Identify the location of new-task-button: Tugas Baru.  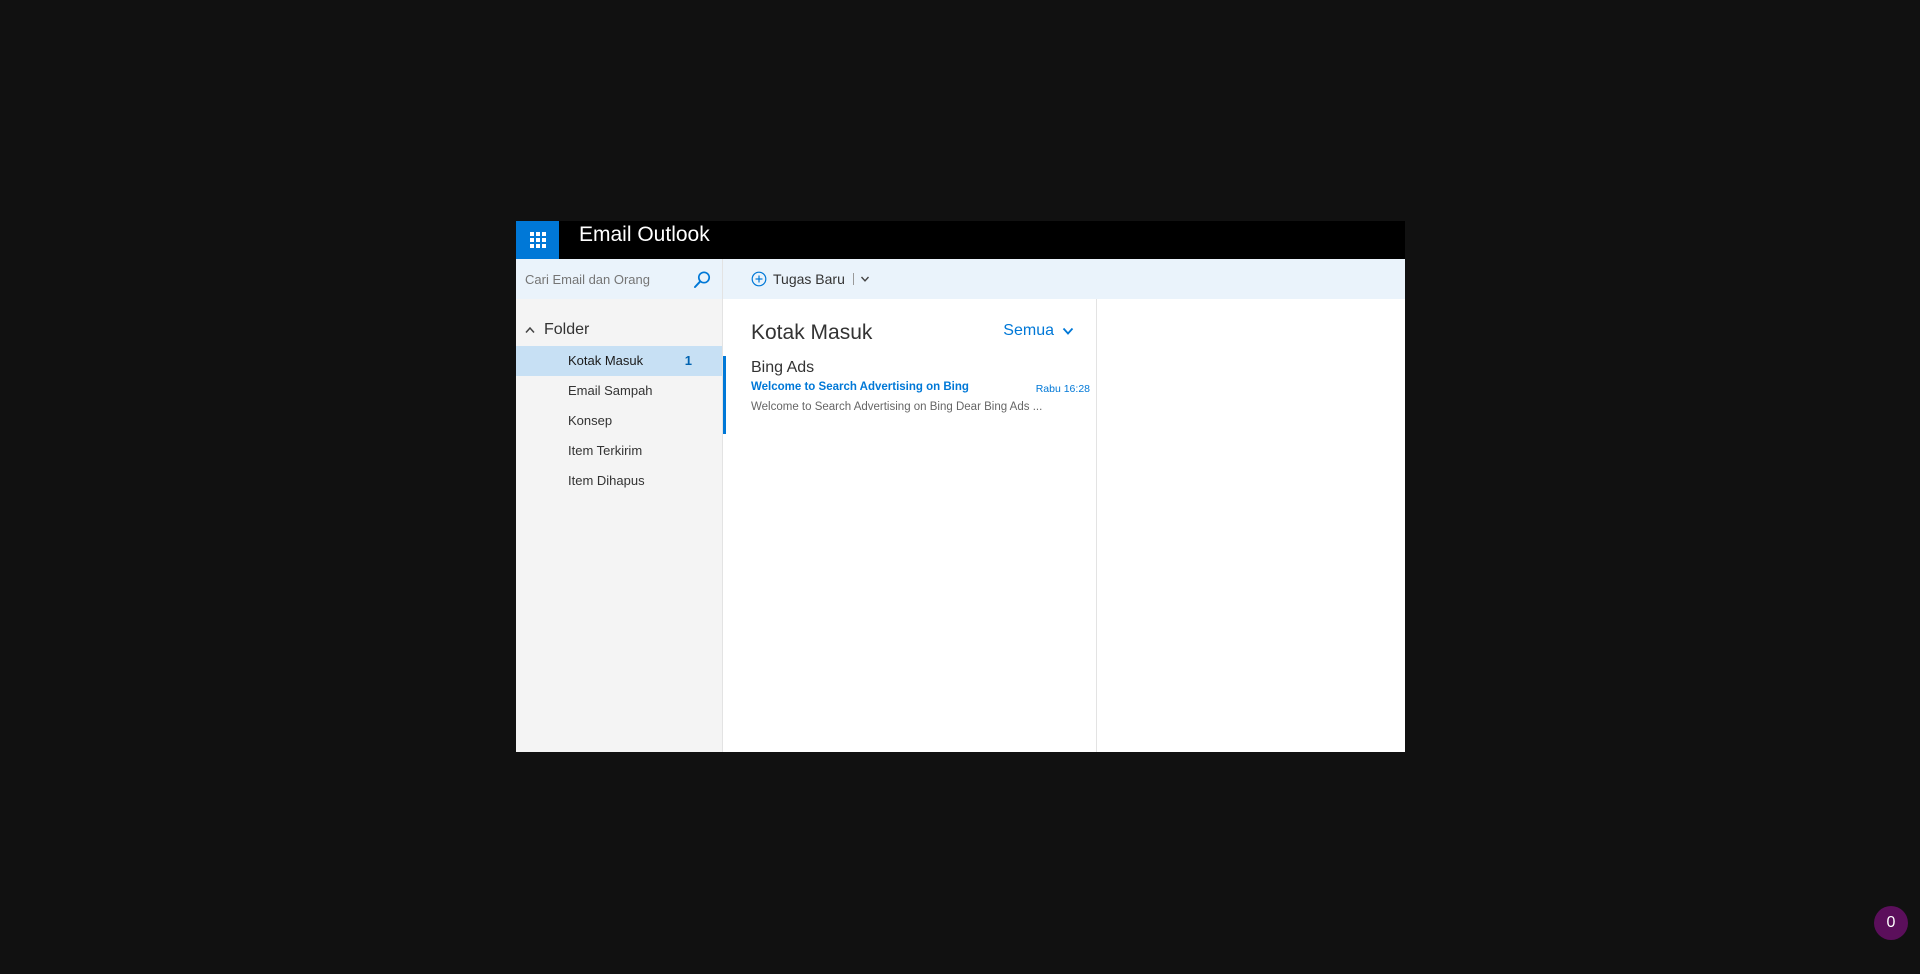
(798, 279).